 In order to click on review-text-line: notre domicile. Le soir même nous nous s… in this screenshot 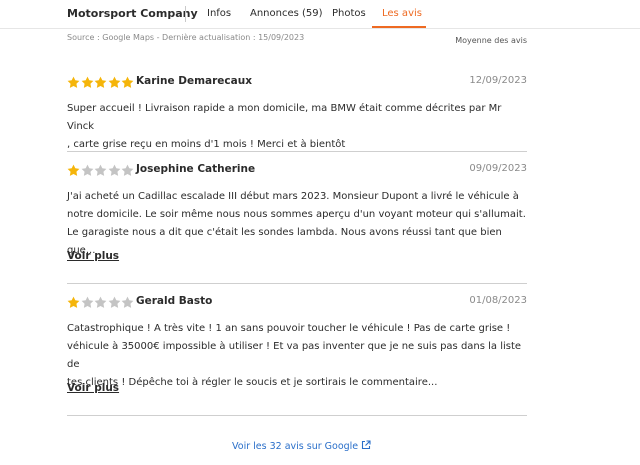, I will do `click(296, 214)`.